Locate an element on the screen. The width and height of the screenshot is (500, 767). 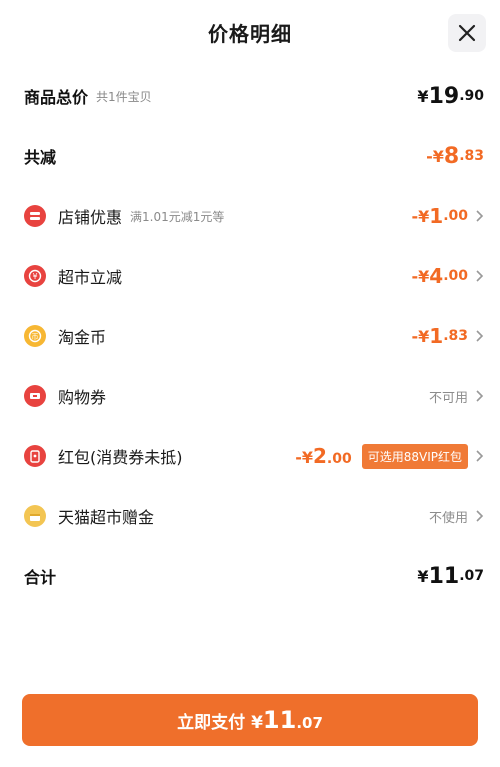
store-discount-value: -¥ 1.00 is located at coordinates (447, 216).